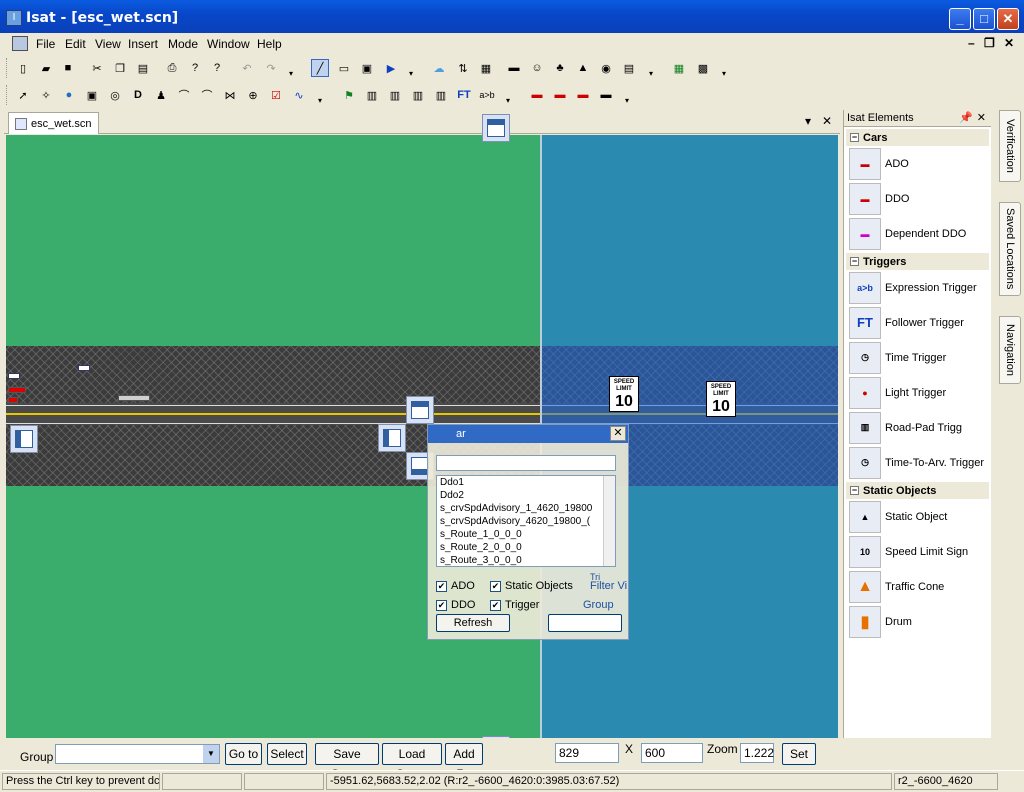 The height and width of the screenshot is (792, 1024). What do you see at coordinates (211, 754) in the screenshot?
I see `chevron-down-icon: ▼` at bounding box center [211, 754].